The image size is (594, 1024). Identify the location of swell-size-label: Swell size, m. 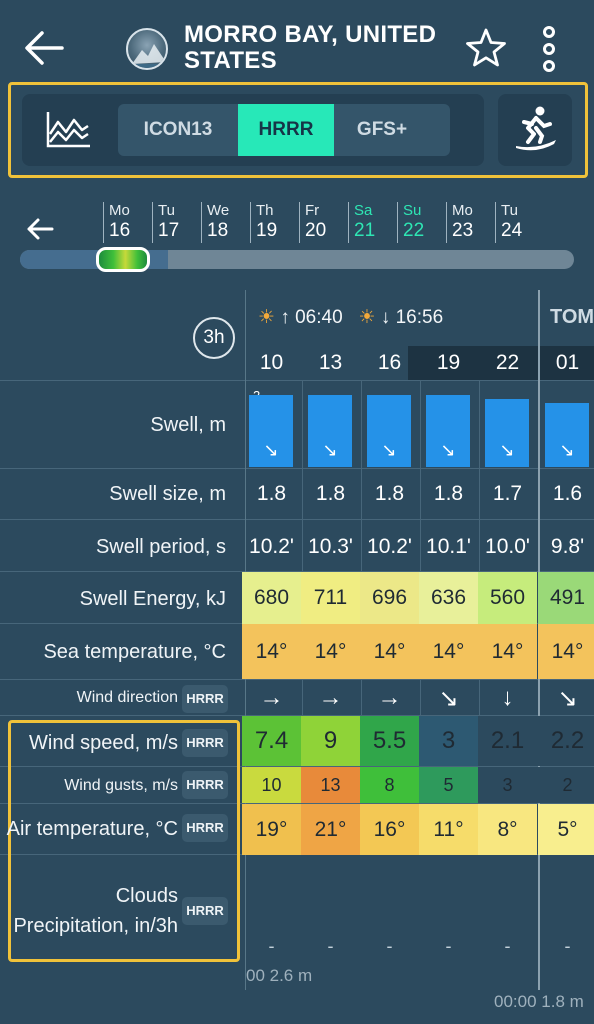
(167, 494).